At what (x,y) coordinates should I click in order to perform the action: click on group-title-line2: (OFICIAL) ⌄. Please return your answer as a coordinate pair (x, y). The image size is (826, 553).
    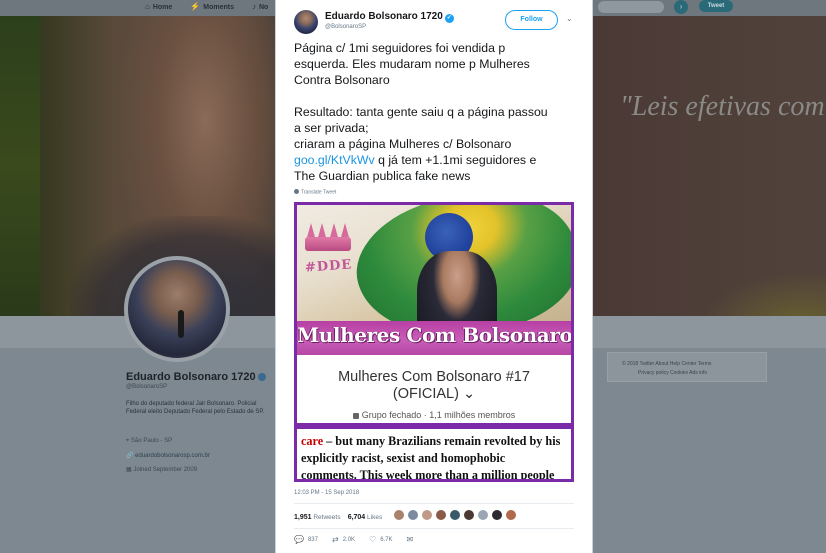
    Looking at the image, I should click on (434, 394).